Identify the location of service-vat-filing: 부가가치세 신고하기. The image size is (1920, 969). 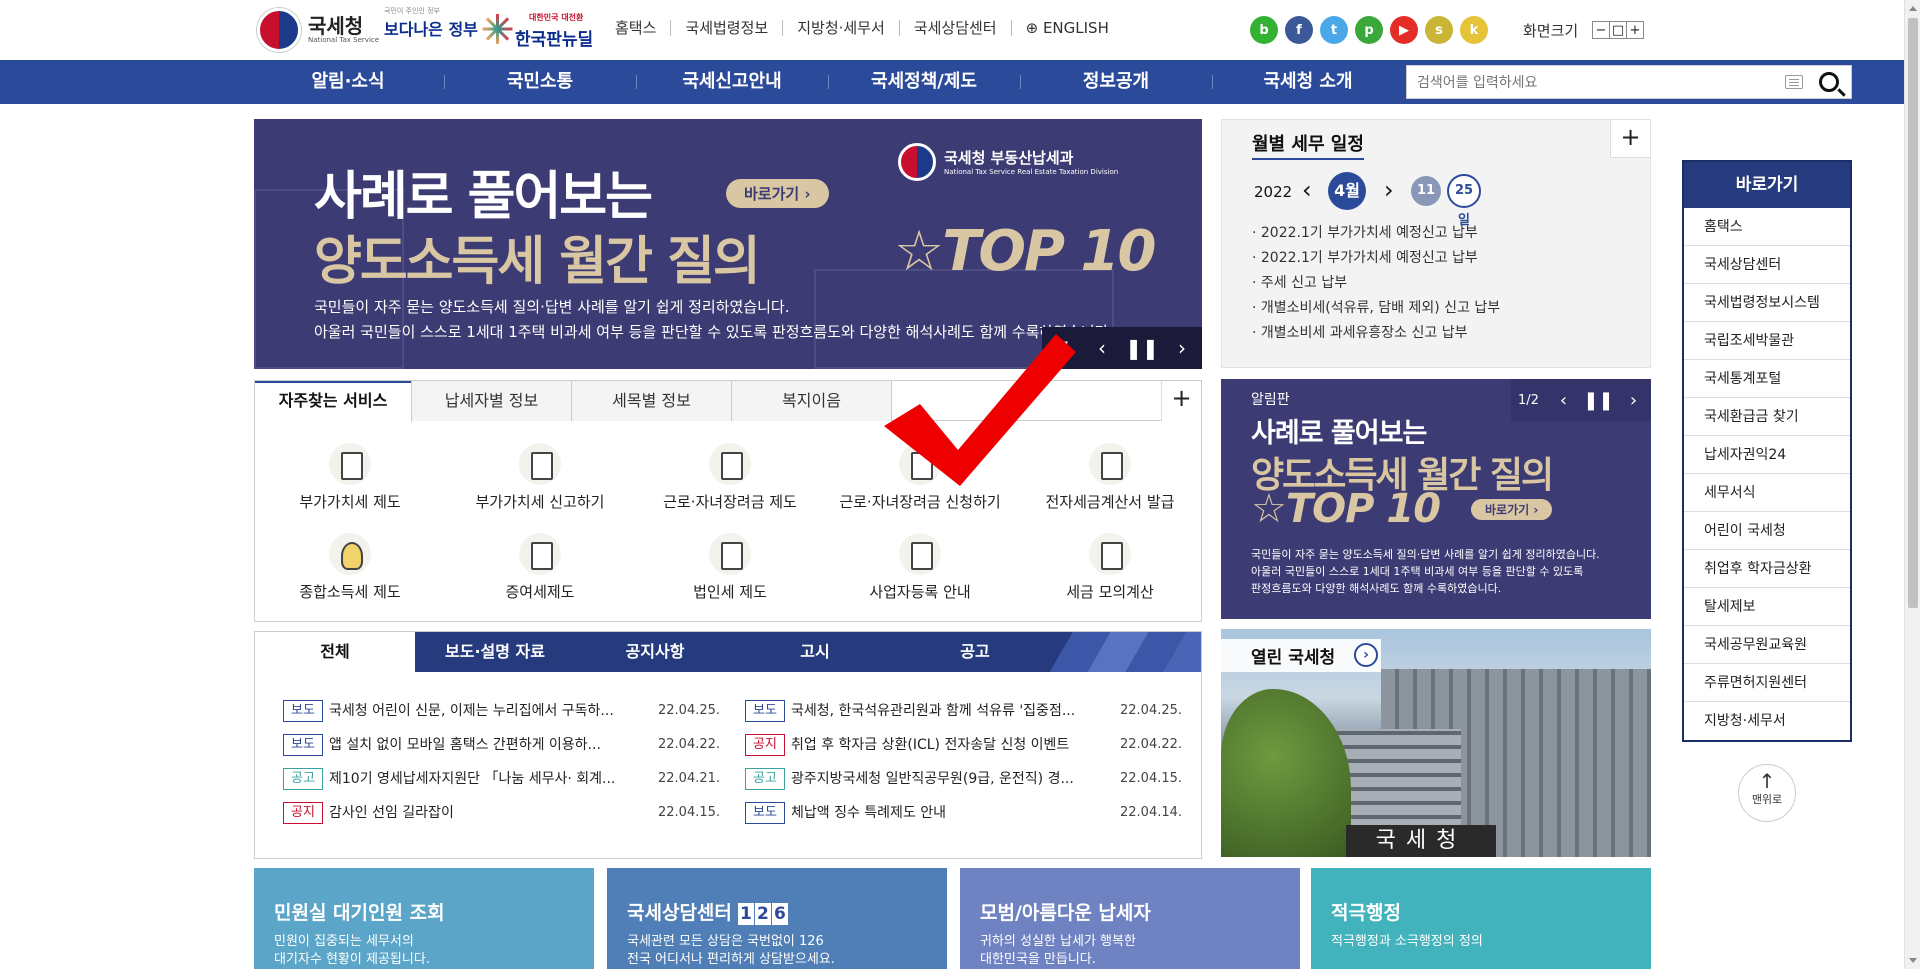
(540, 477).